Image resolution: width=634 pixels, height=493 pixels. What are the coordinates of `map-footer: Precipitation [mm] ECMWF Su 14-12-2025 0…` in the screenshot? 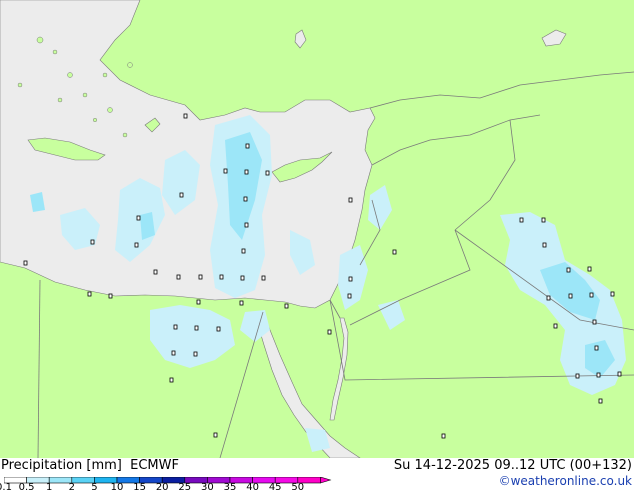 It's located at (317, 475).